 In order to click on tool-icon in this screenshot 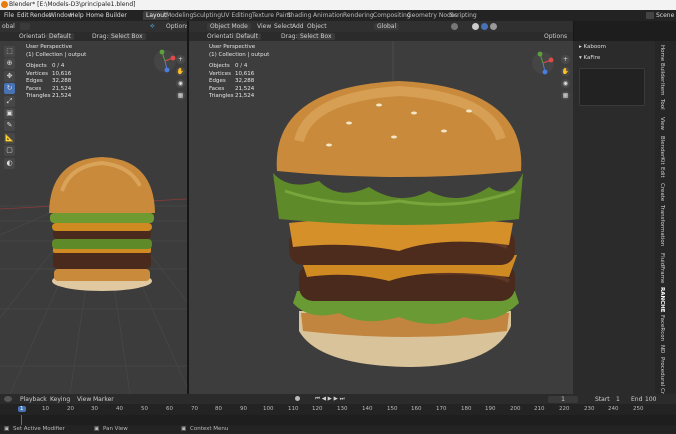, I will do `click(25, 26)`.